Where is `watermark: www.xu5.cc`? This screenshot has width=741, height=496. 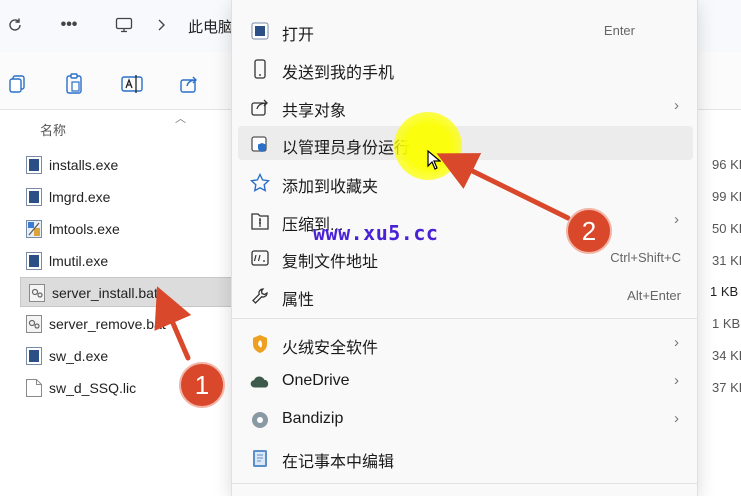
watermark: www.xu5.cc is located at coordinates (376, 233).